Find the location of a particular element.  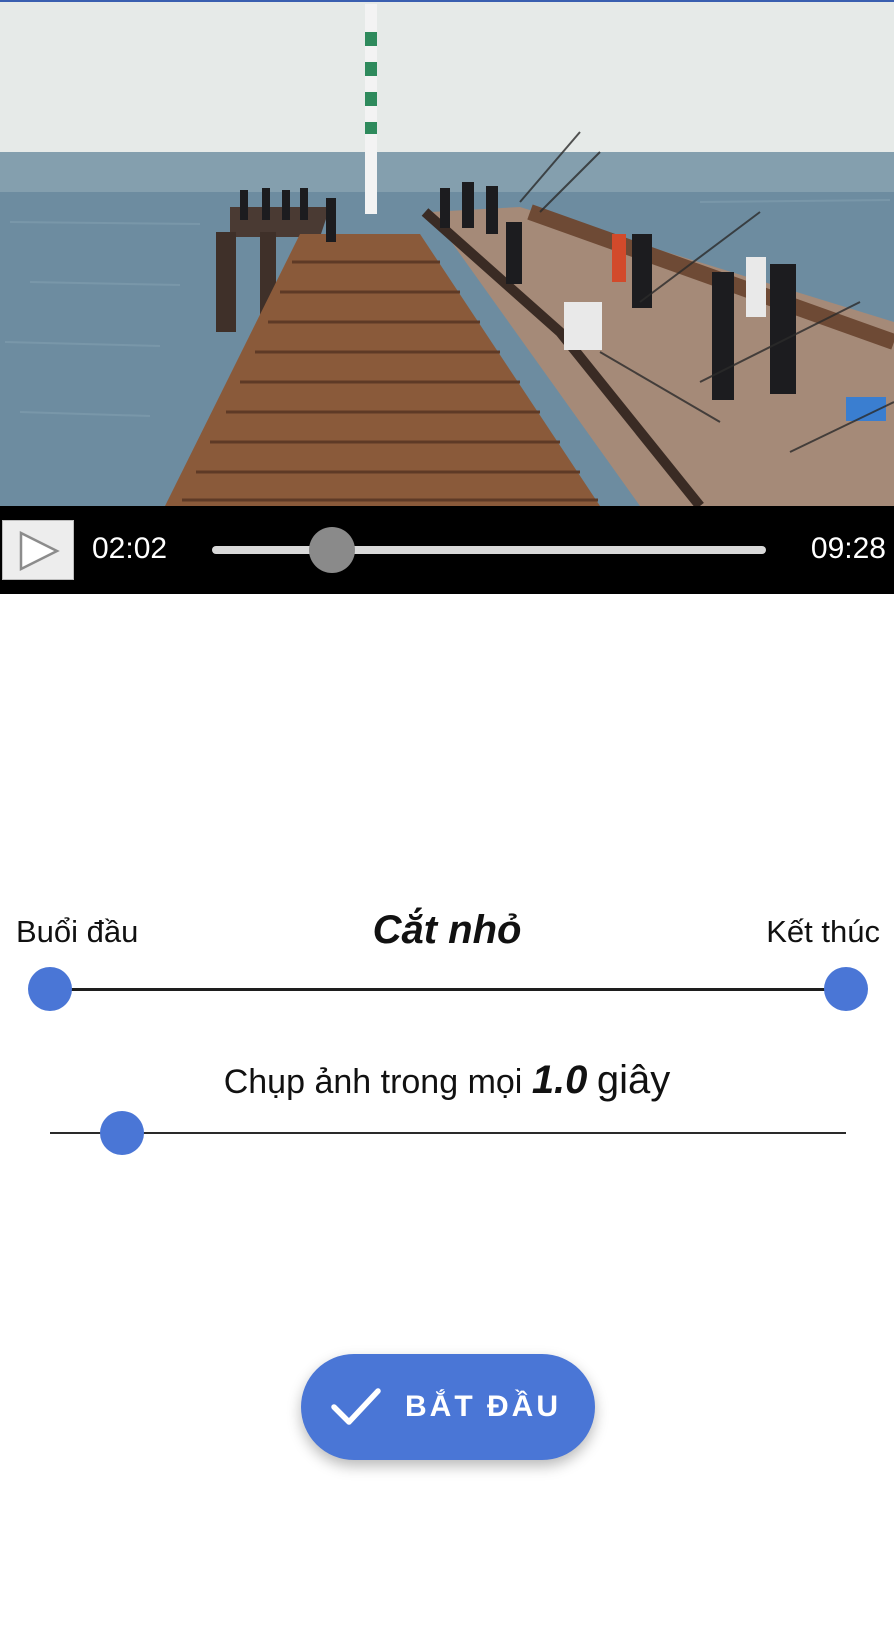

start-button: BẮT ĐẦU is located at coordinates (448, 1407).